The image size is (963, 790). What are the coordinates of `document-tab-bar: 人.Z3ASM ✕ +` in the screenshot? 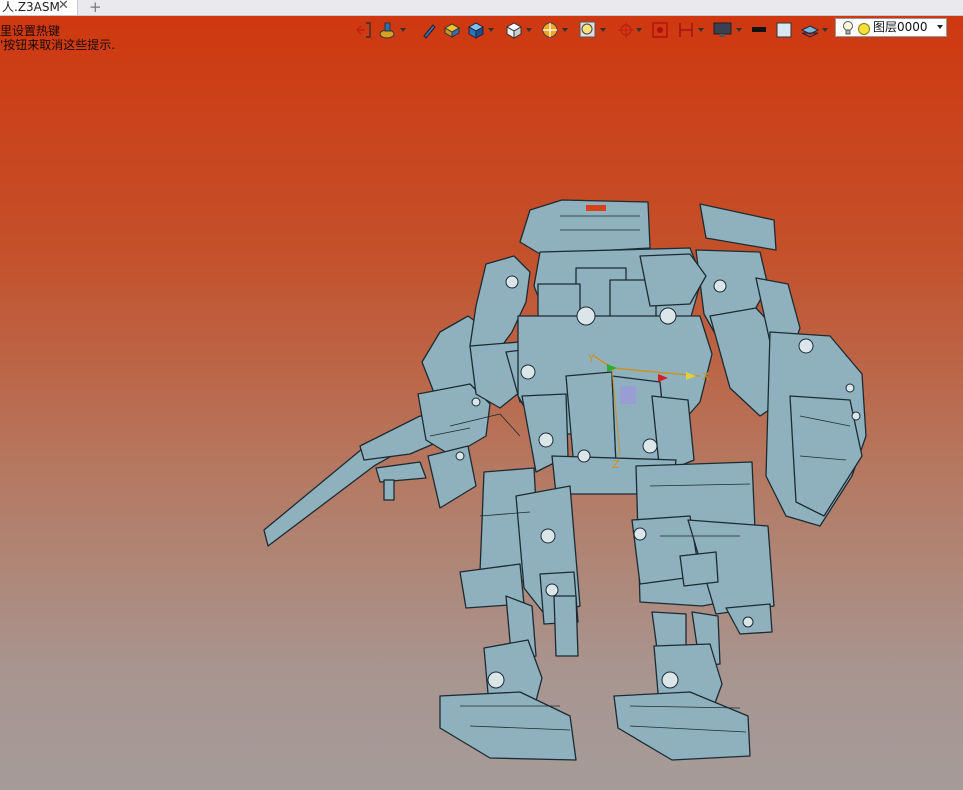 It's located at (481, 8).